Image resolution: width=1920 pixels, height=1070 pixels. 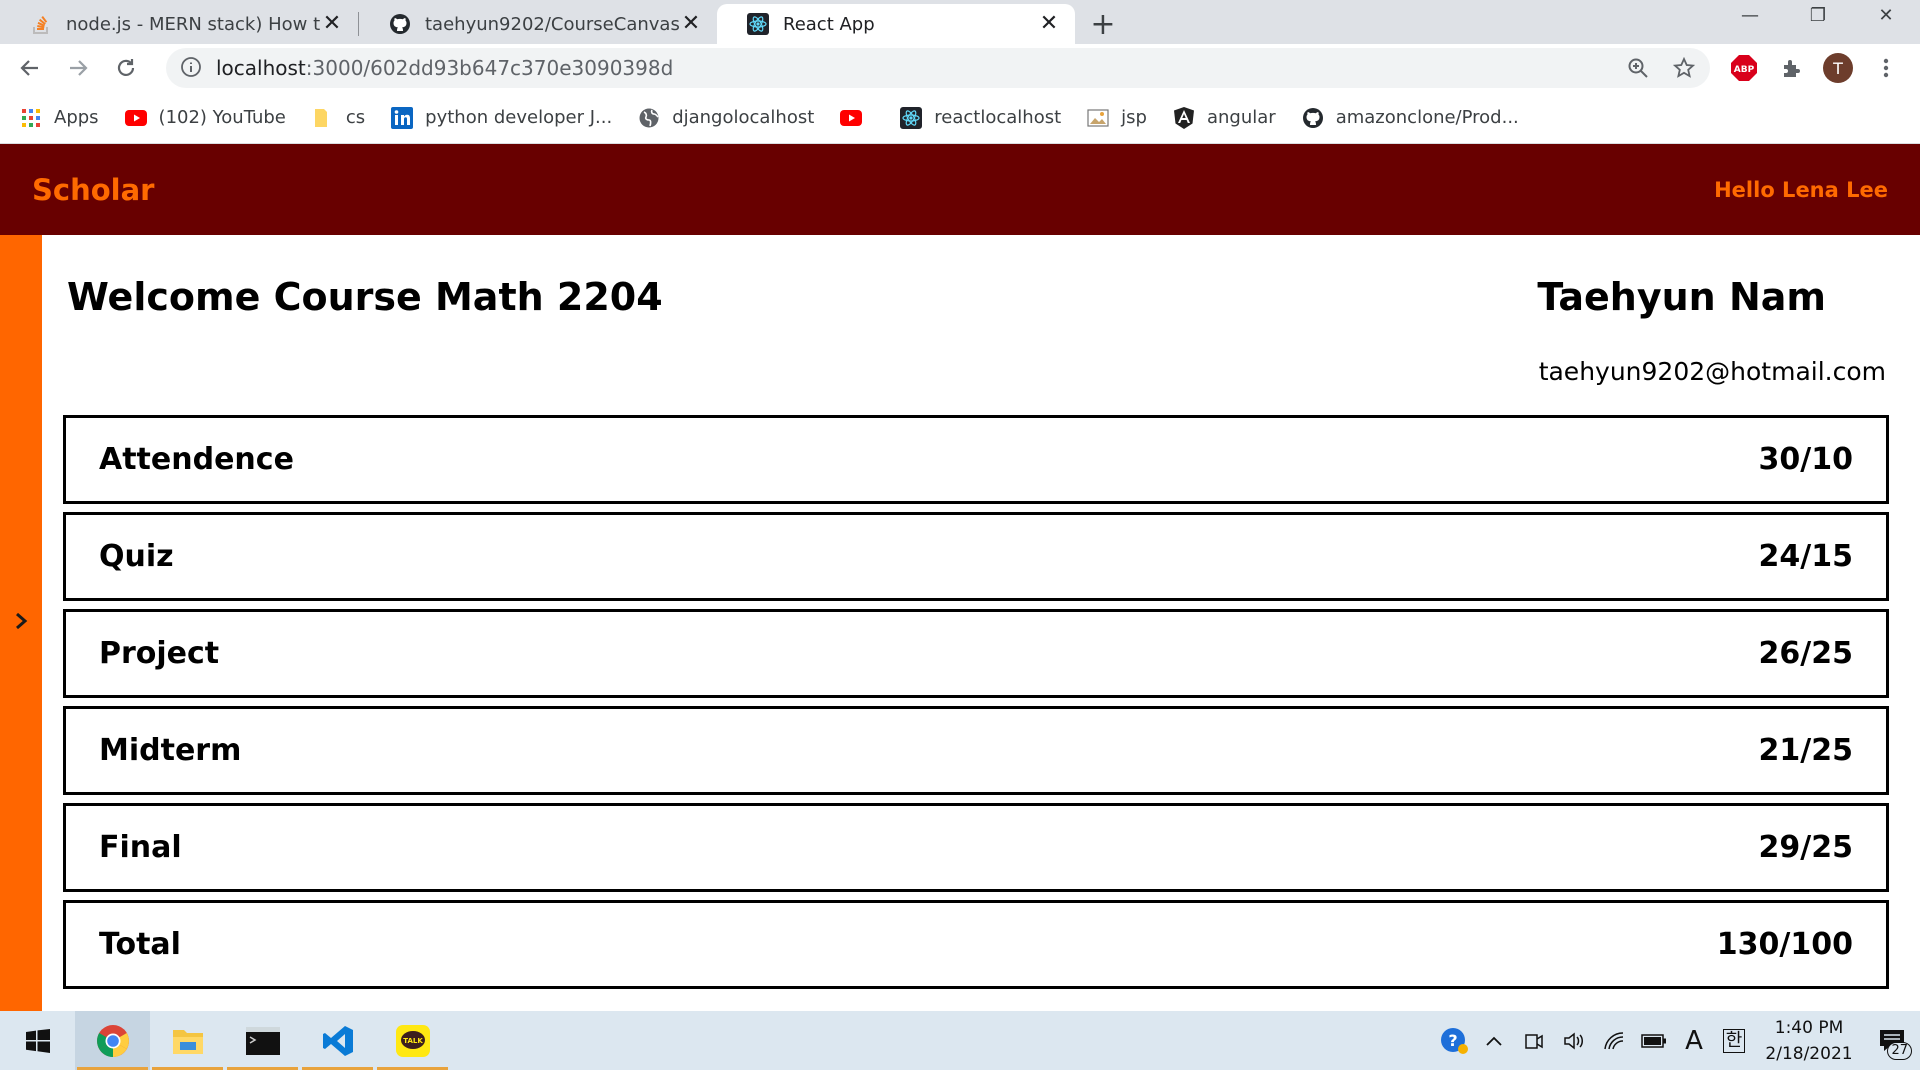 What do you see at coordinates (1712, 371) in the screenshot?
I see `student-email: taehyun9202@hotmail.com` at bounding box center [1712, 371].